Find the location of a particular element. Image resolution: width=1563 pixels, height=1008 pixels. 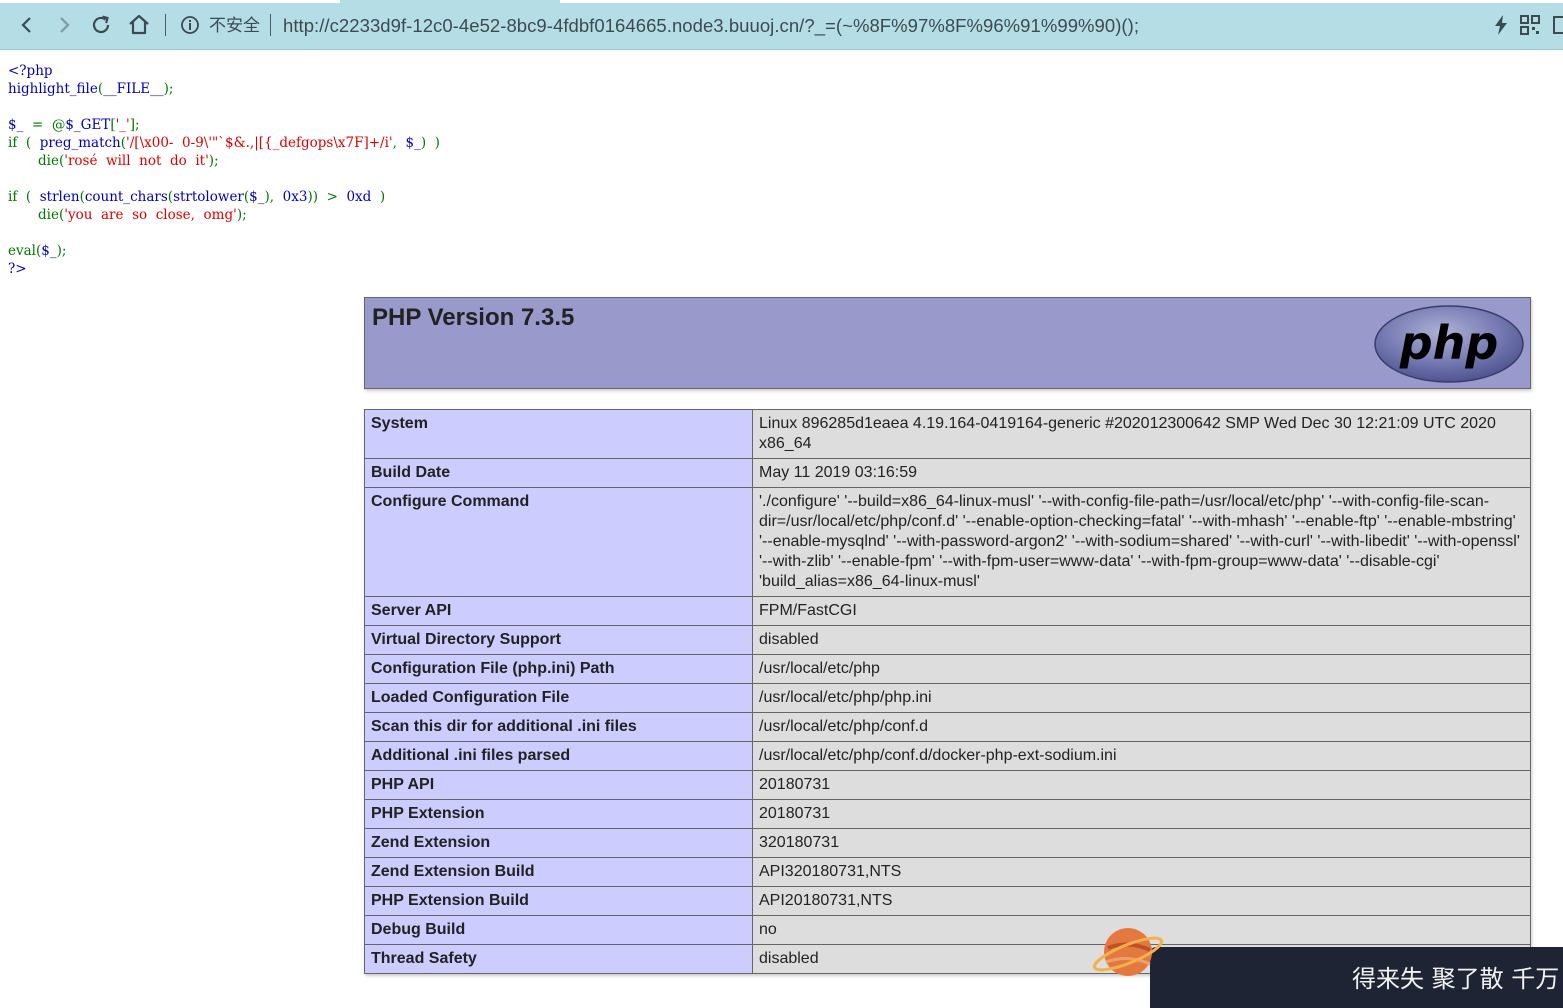

code-token: ), is located at coordinates (273, 197).